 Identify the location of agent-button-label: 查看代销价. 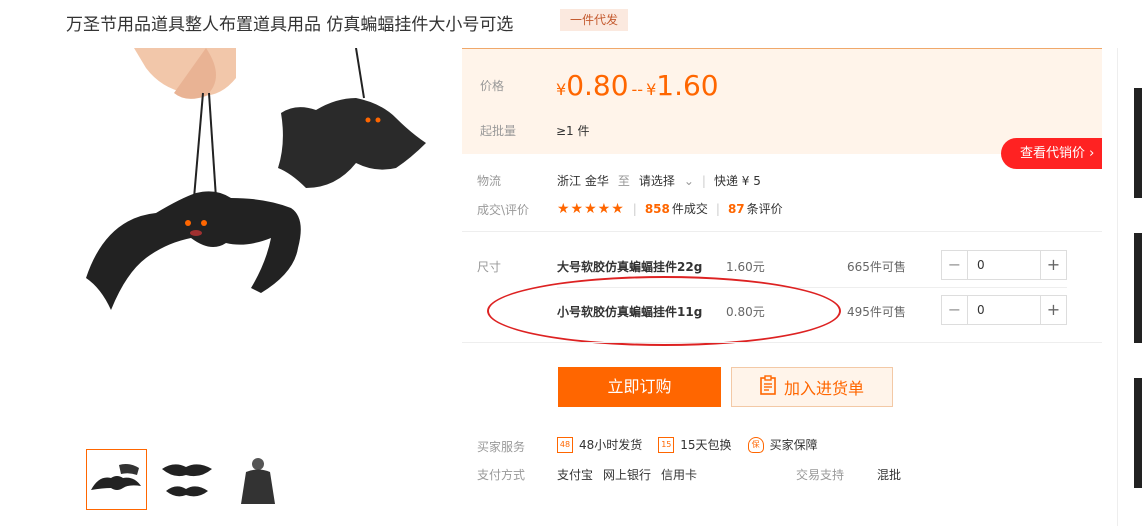
(1053, 153).